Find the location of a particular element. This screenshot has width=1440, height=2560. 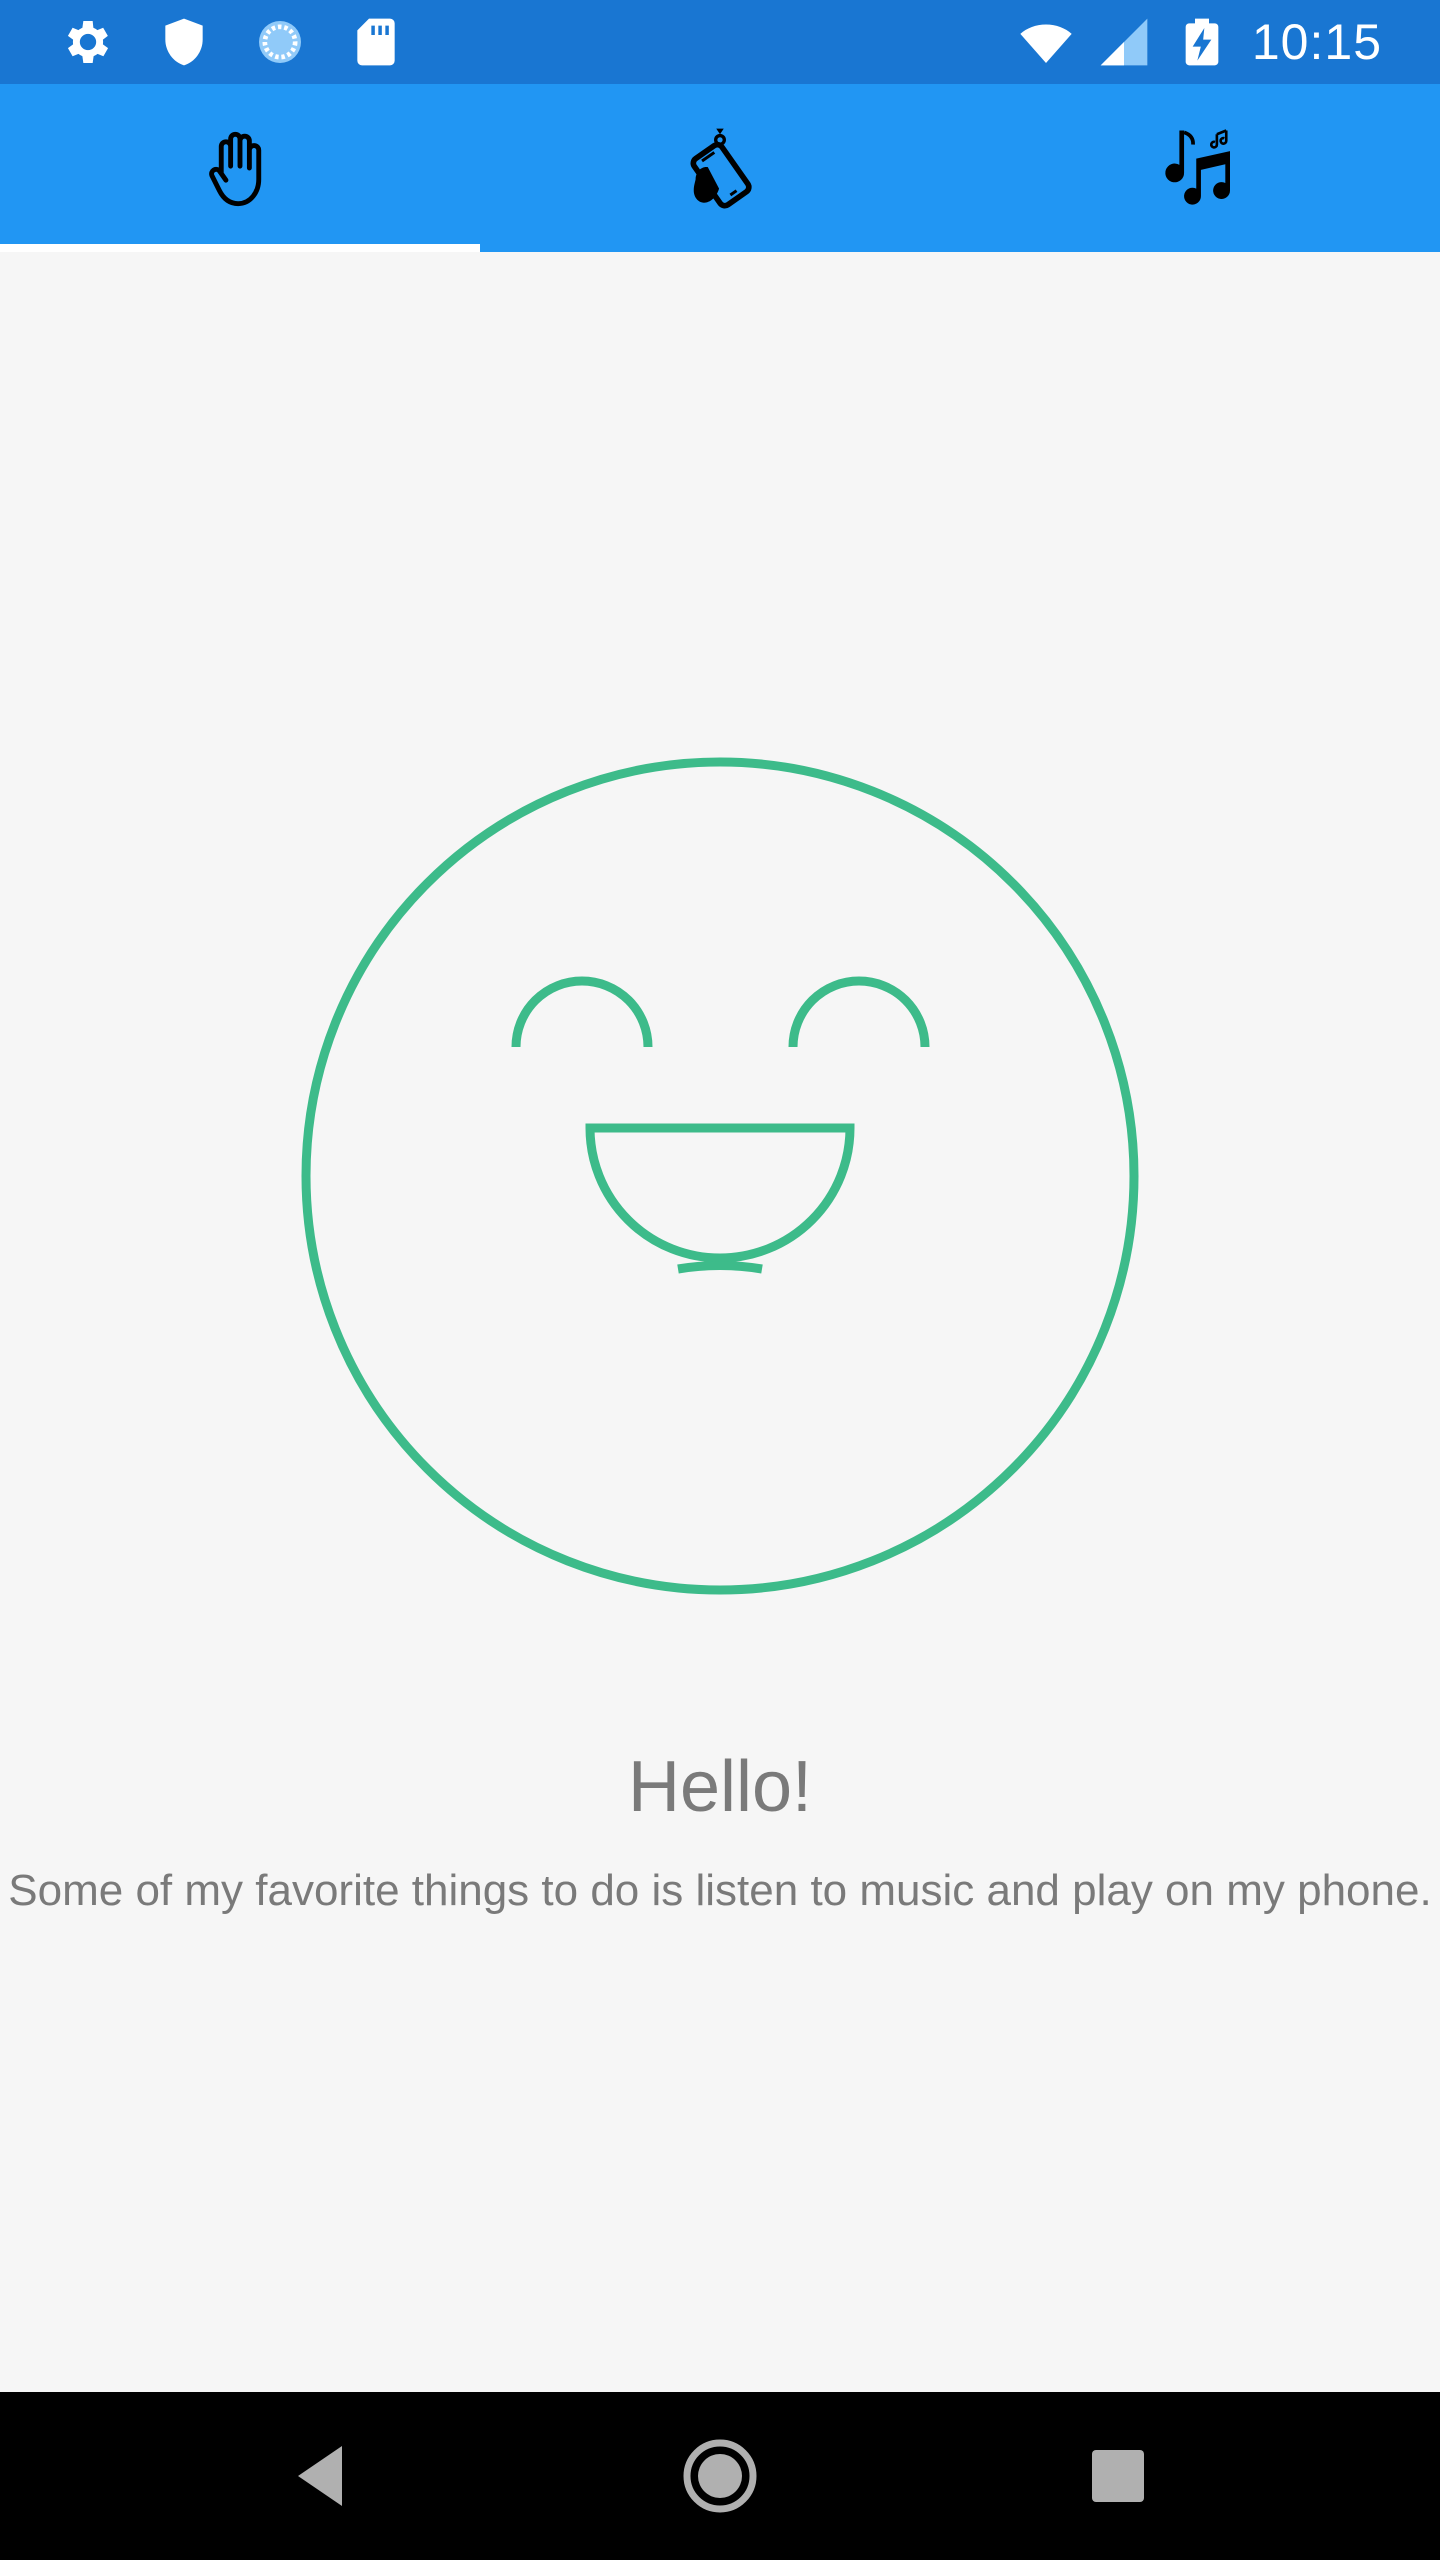

battery-charging-icon is located at coordinates (1202, 42).